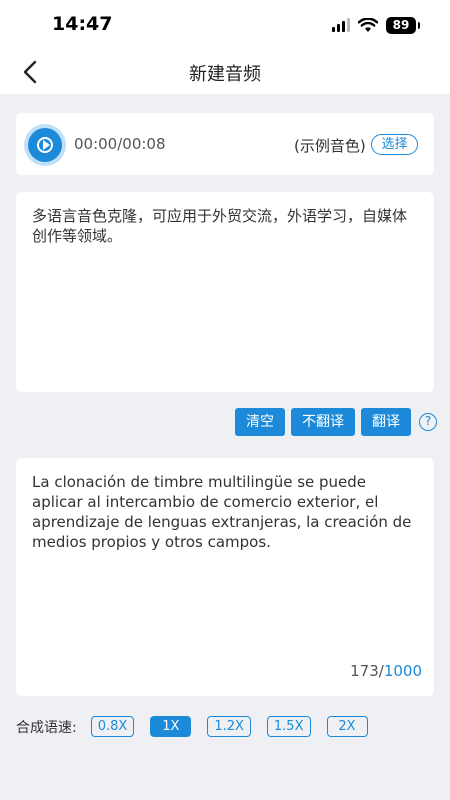 Image resolution: width=450 pixels, height=800 pixels. I want to click on audio-card: 00:00/00:08 (示例音色) 选择, so click(225, 144).